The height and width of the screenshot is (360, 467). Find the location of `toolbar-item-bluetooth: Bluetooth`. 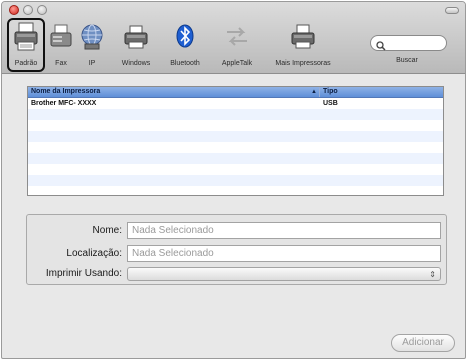

toolbar-item-bluetooth: Bluetooth is located at coordinates (185, 44).